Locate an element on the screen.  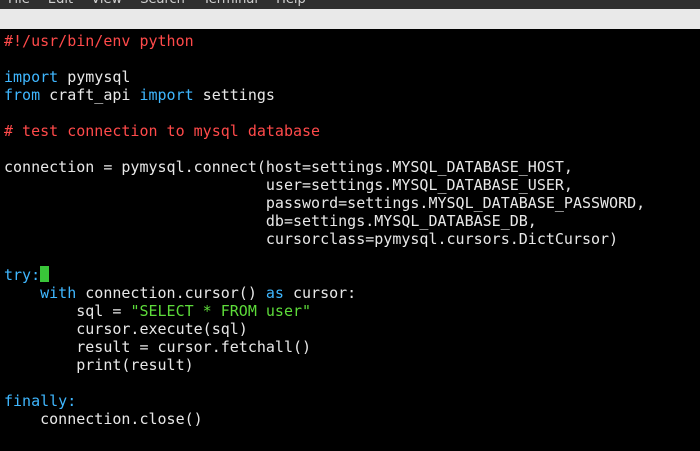
code-comment: # test connection to mysql database is located at coordinates (162, 131).